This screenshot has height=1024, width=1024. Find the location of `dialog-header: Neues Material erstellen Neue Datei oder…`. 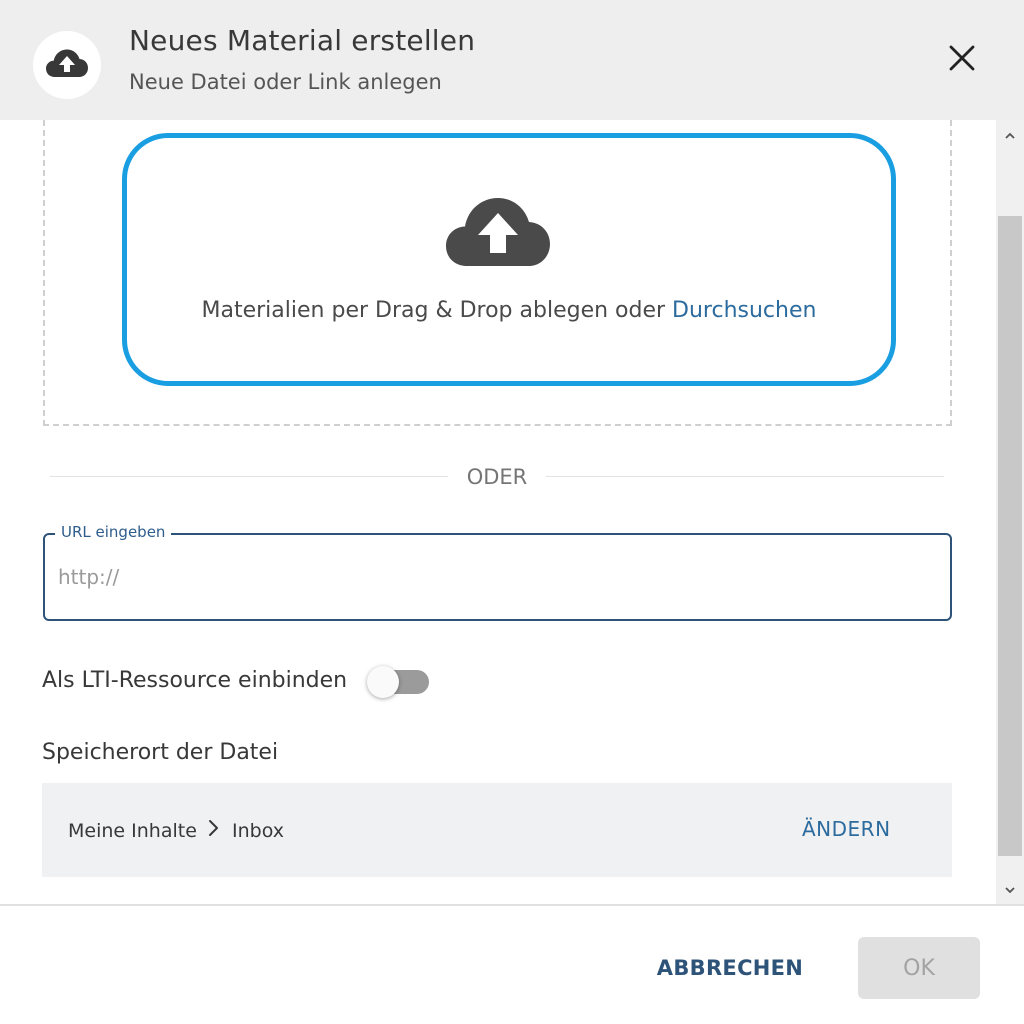

dialog-header: Neues Material erstellen Neue Datei oder… is located at coordinates (512, 60).